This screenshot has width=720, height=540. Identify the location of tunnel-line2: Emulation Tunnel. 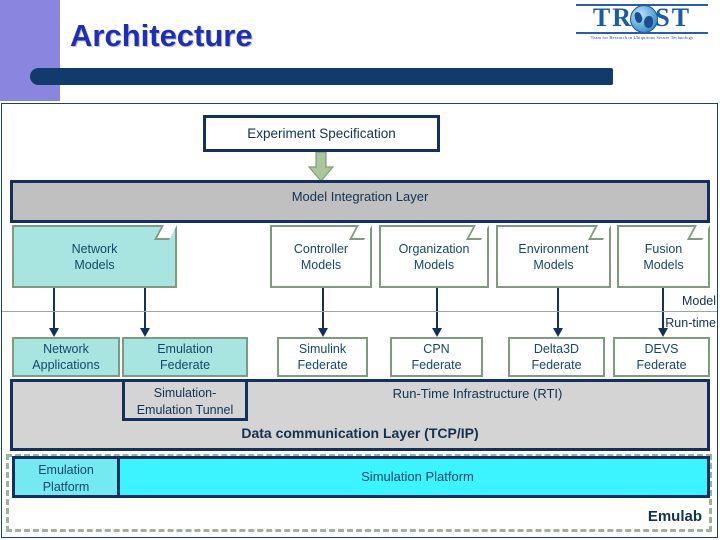
(185, 410).